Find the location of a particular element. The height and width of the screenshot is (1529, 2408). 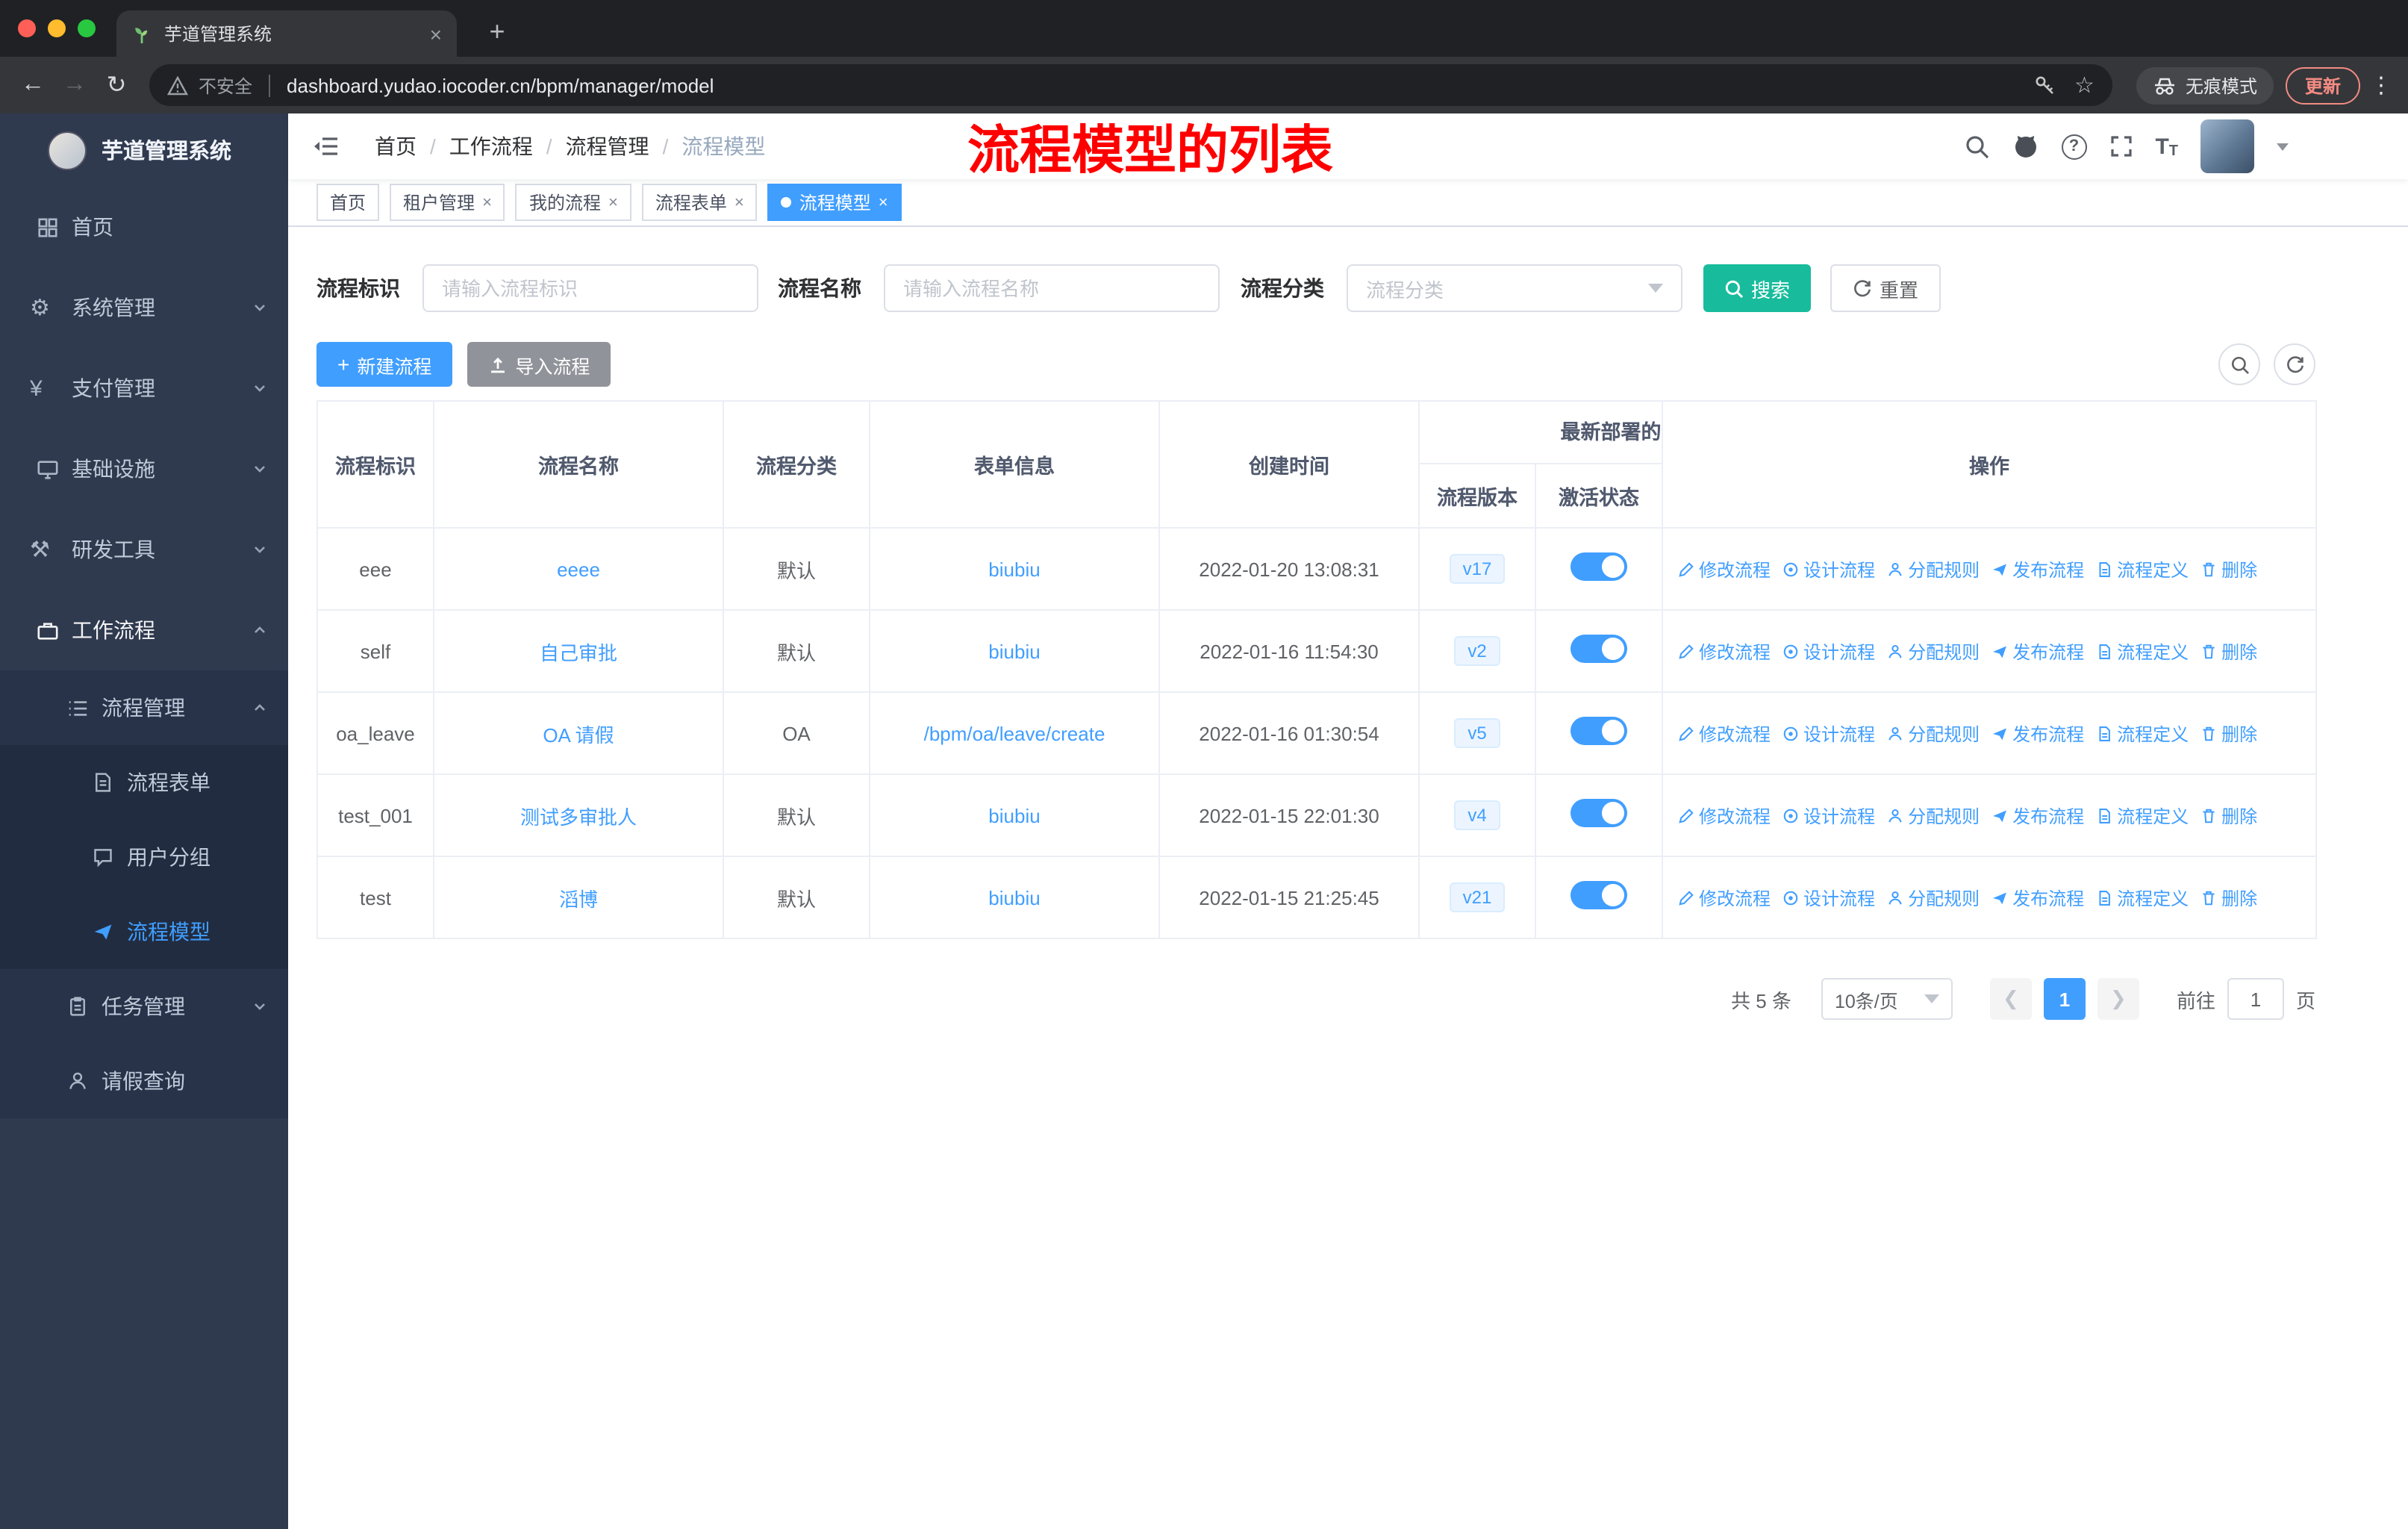

sidebar-item-home: 首页 is located at coordinates (144, 227).